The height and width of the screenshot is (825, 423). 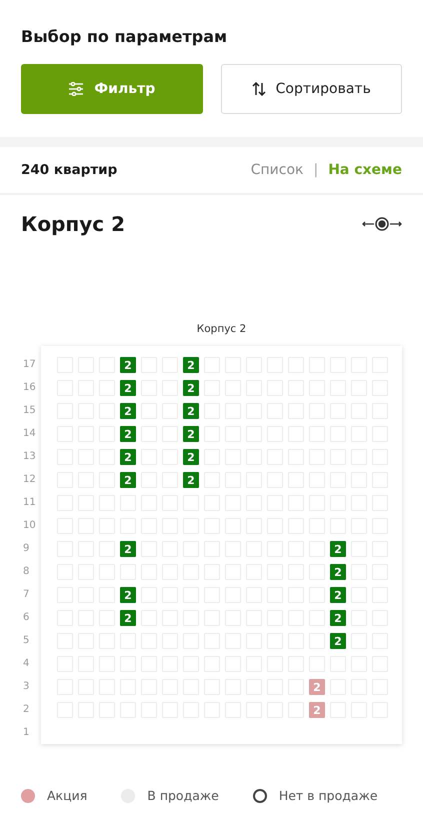 What do you see at coordinates (26, 641) in the screenshot?
I see `floor-number: 5` at bounding box center [26, 641].